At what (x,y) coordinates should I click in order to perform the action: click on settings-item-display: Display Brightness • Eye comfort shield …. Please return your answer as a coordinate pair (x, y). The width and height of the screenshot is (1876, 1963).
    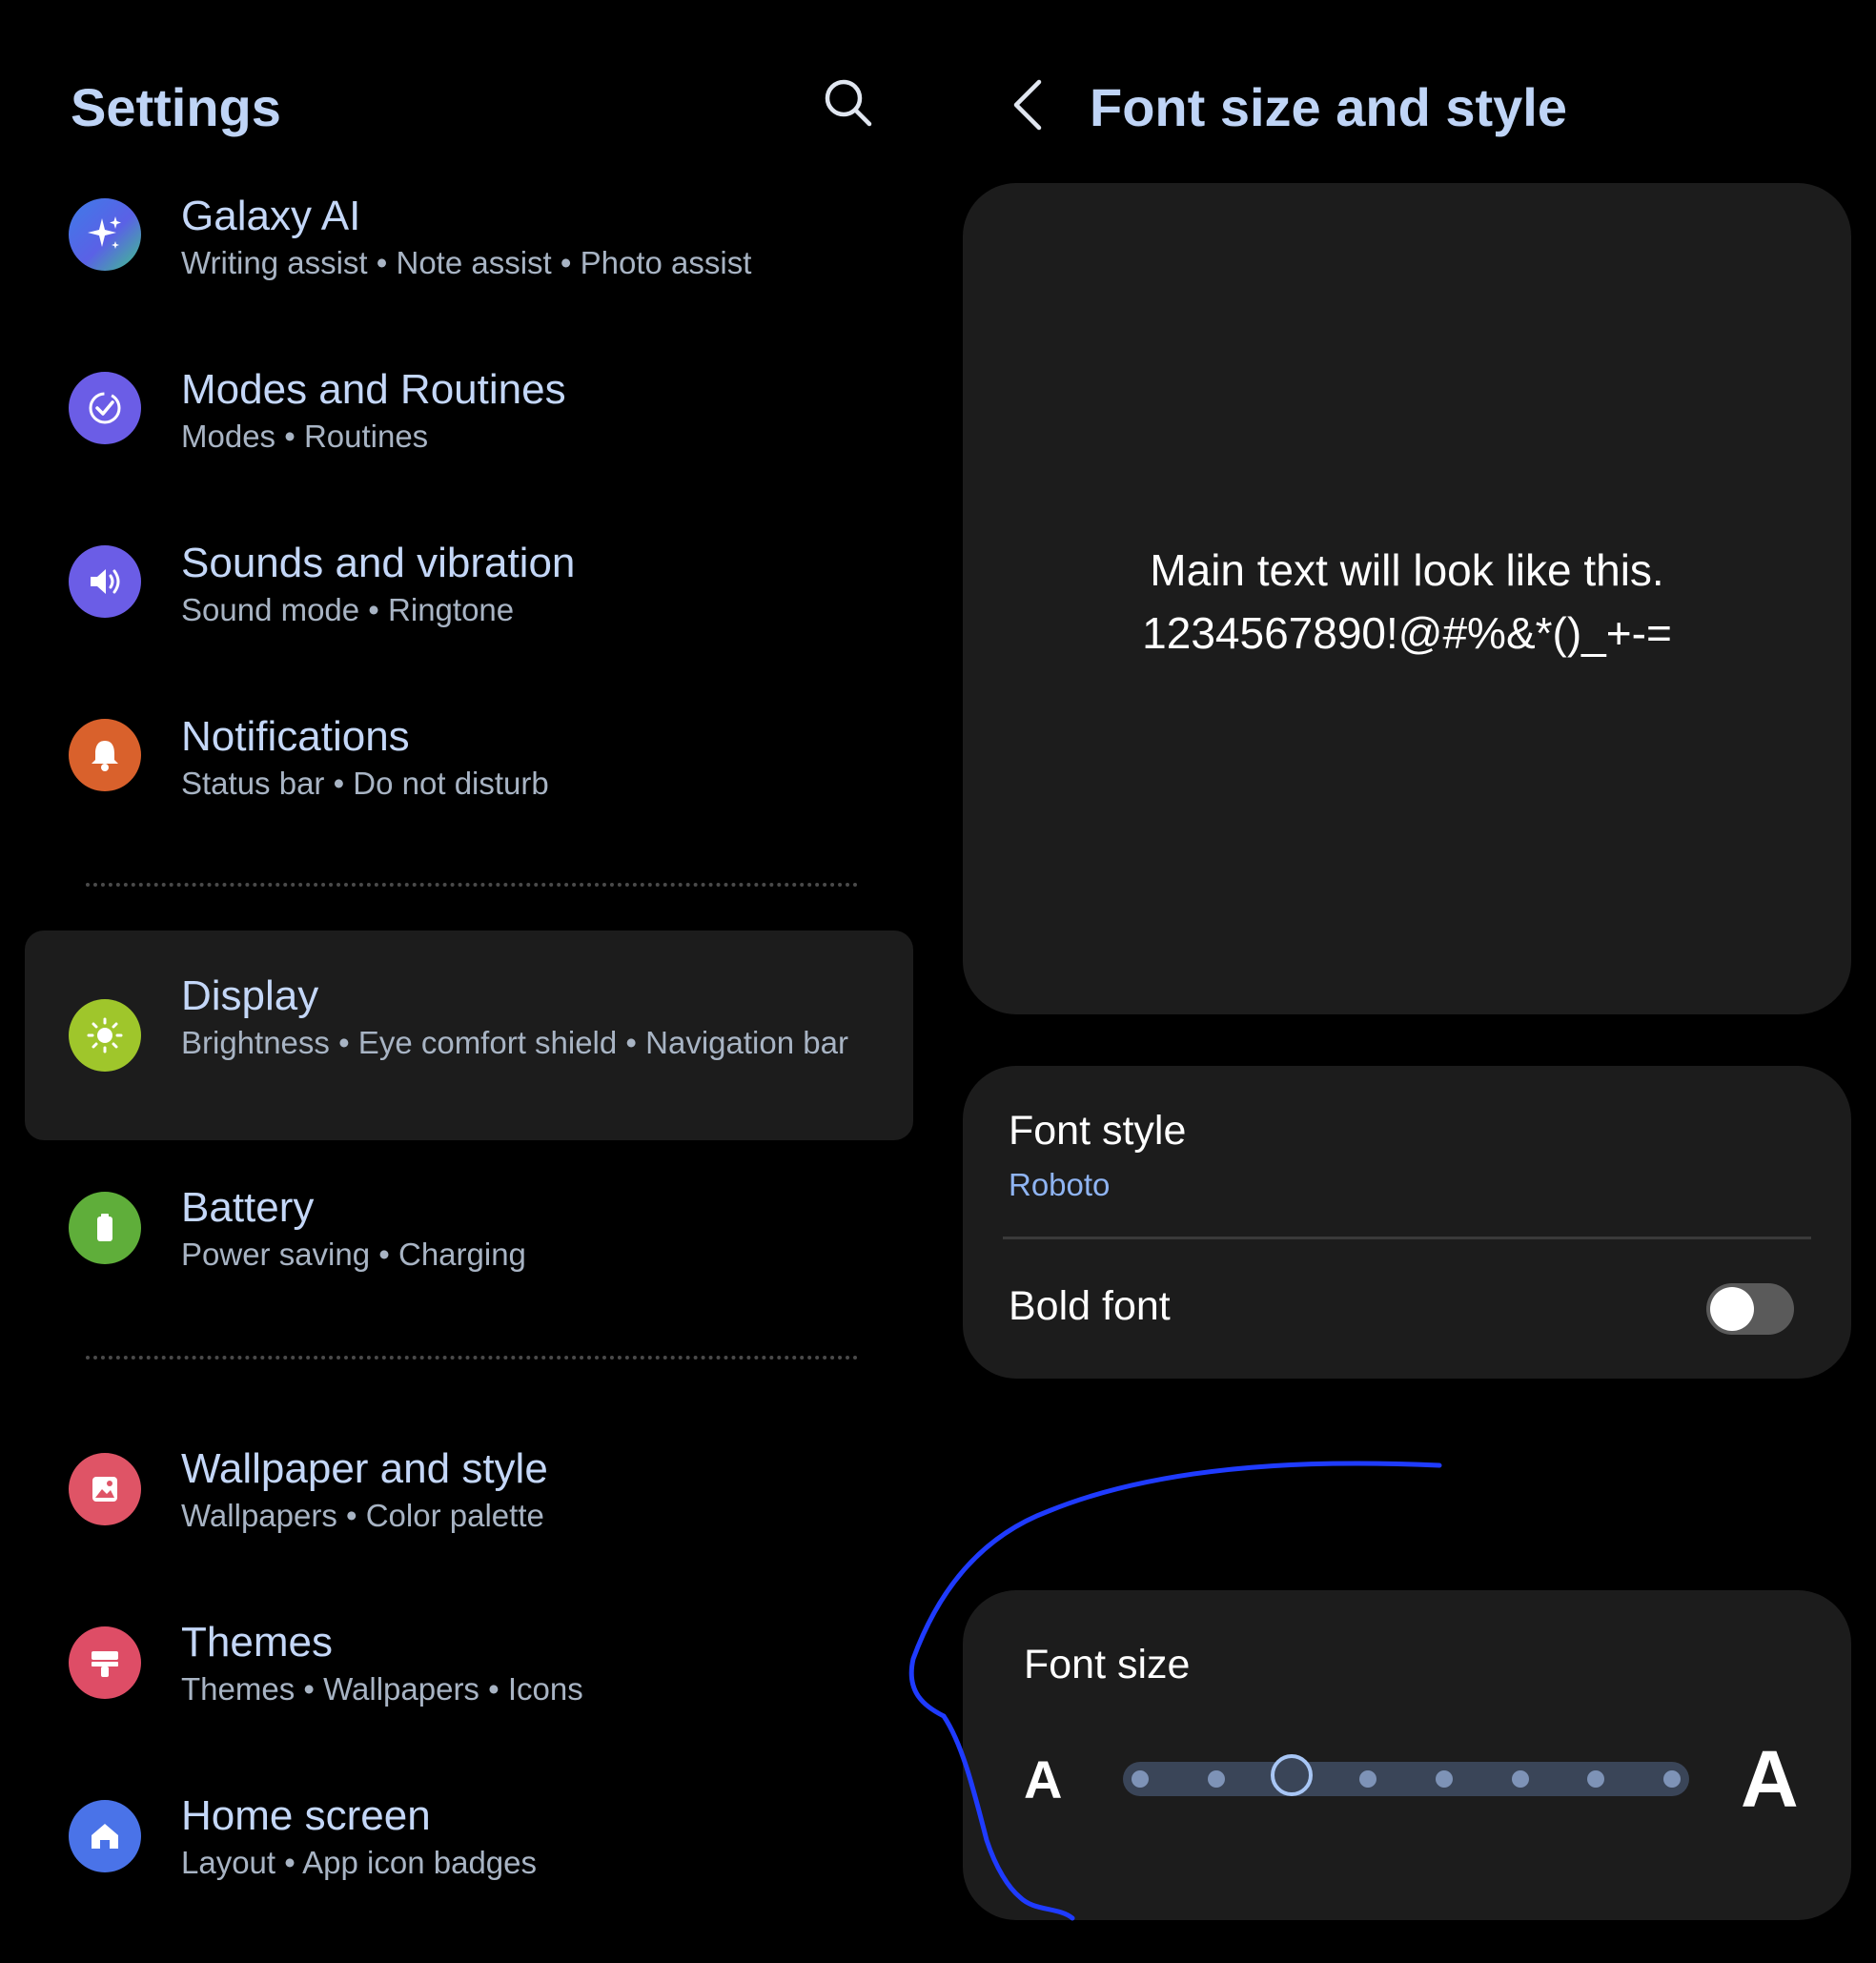
    Looking at the image, I should click on (469, 1035).